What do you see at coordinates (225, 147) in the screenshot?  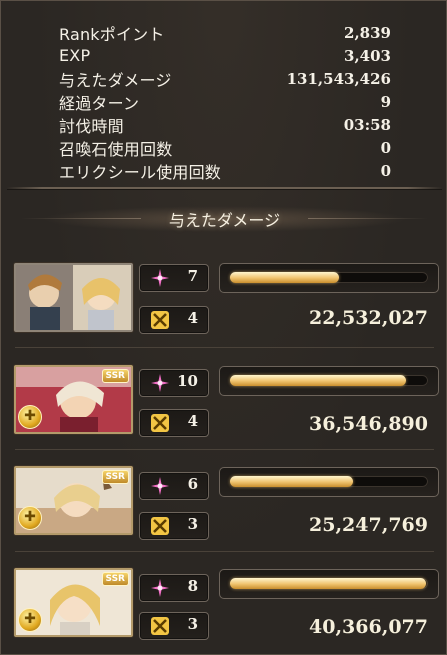 I see `stat-summon-uses: 召喚石使用回数 0` at bounding box center [225, 147].